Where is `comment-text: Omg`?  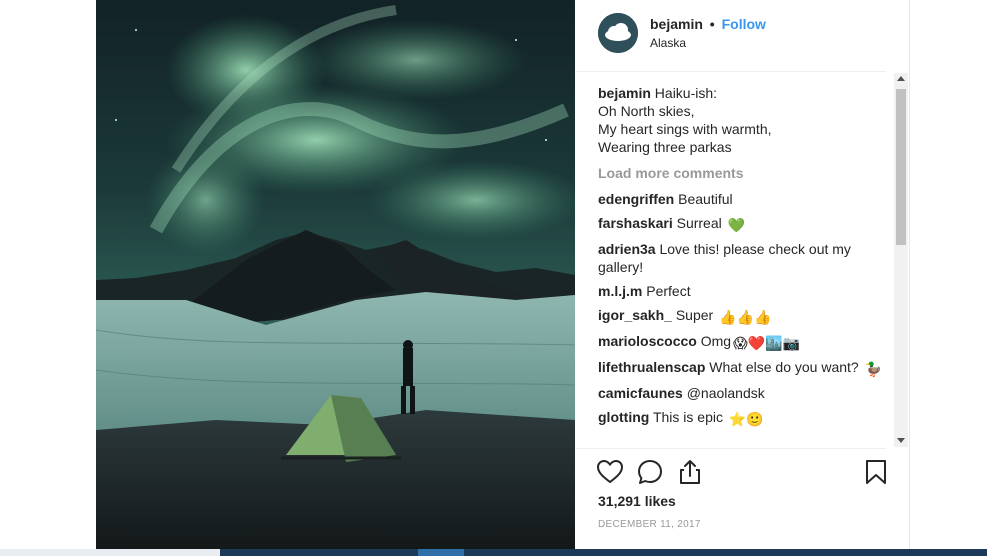
comment-text: Omg is located at coordinates (716, 341).